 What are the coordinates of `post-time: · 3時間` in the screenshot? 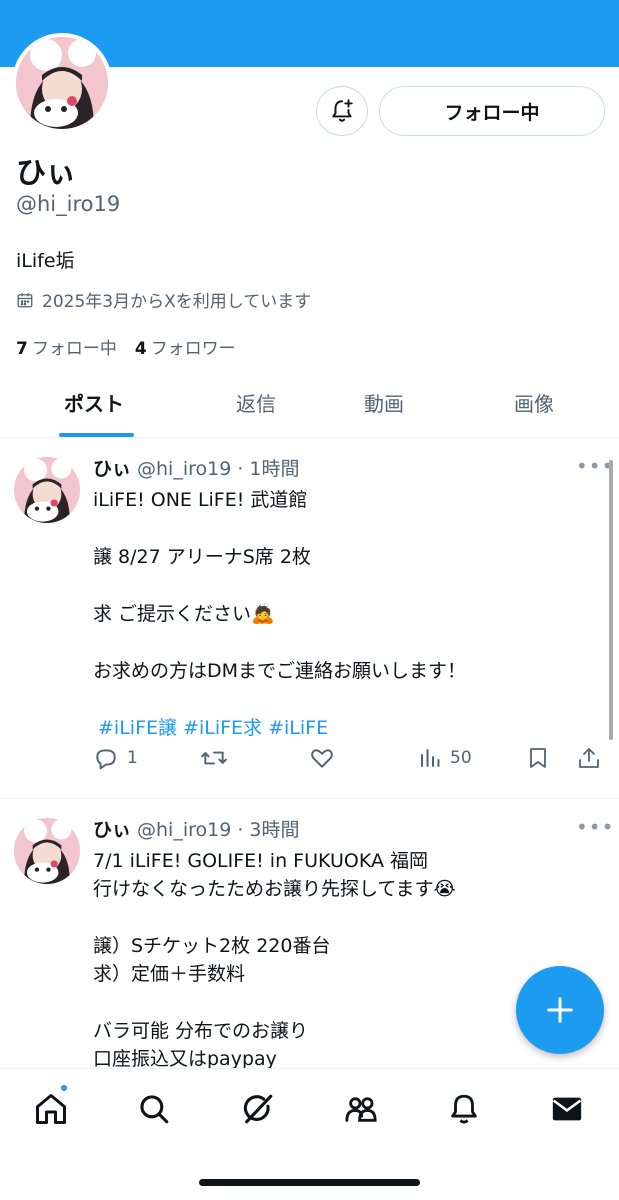 It's located at (268, 830).